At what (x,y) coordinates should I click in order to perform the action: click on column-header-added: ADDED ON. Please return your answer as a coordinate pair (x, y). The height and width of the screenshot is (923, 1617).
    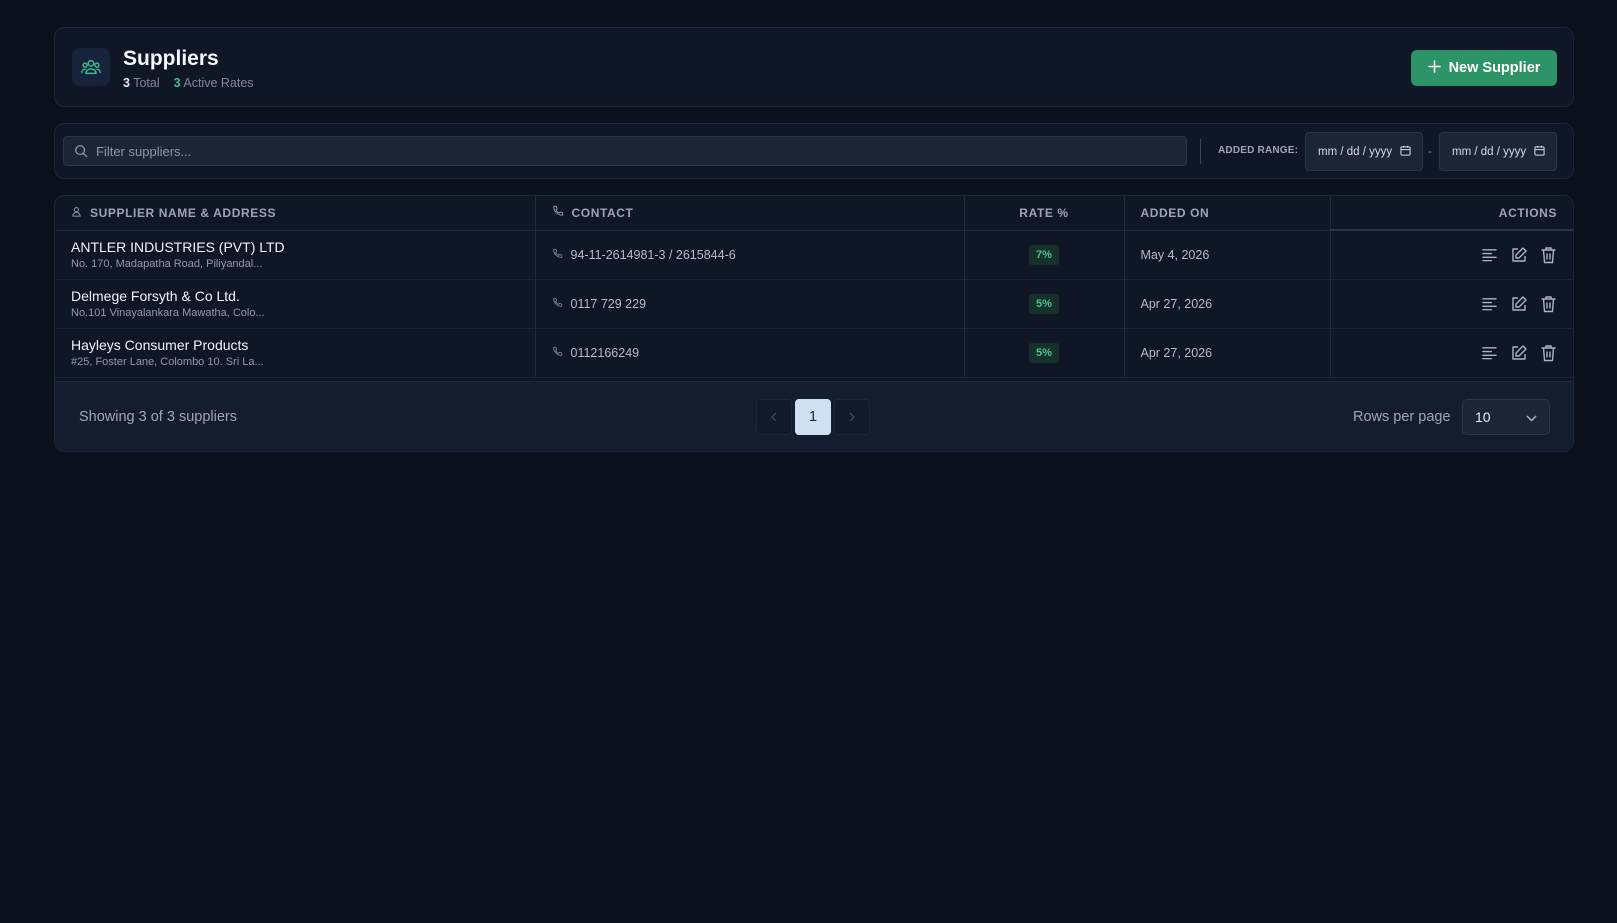
    Looking at the image, I should click on (1227, 213).